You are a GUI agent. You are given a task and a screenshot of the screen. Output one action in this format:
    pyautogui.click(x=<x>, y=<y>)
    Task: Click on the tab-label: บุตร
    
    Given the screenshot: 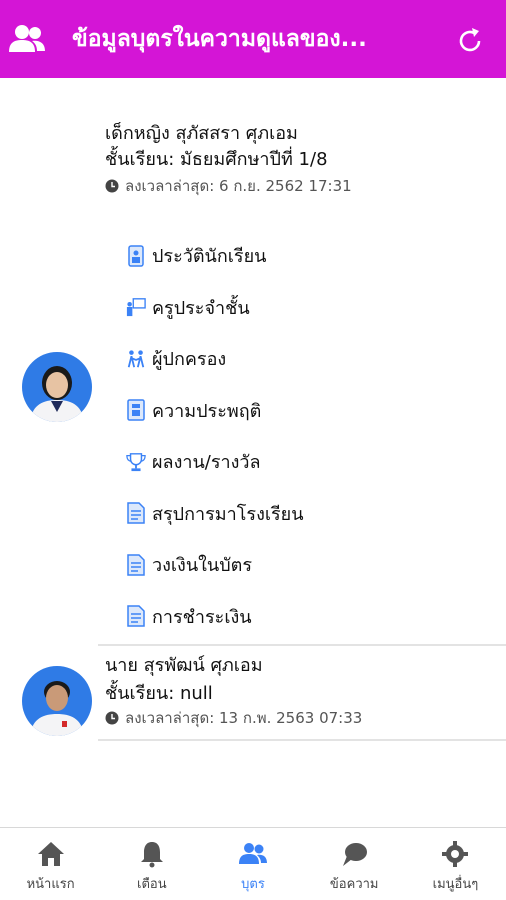 What is the action you would take?
    pyautogui.click(x=253, y=884)
    